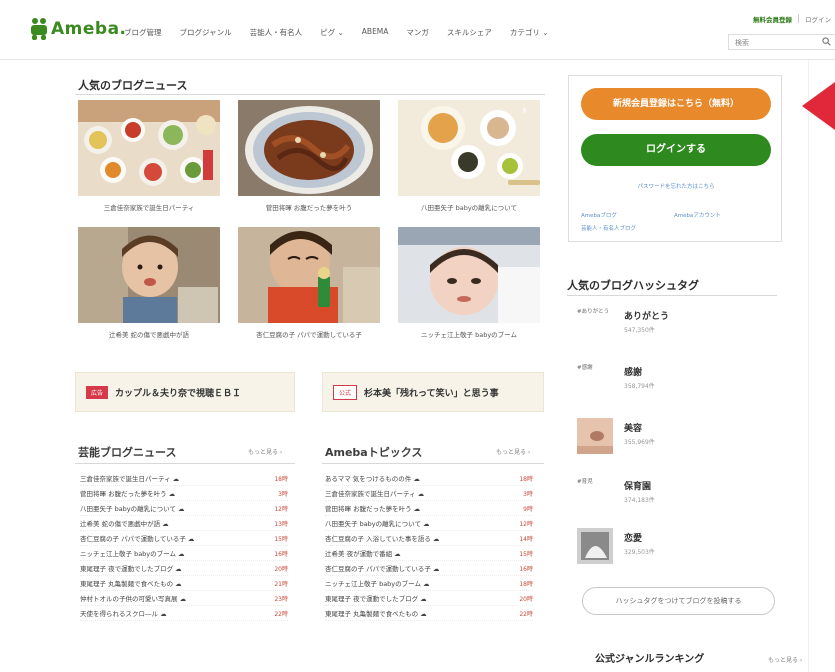 Image resolution: width=835 pixels, height=672 pixels. I want to click on news-title-rule, so click(310, 94).